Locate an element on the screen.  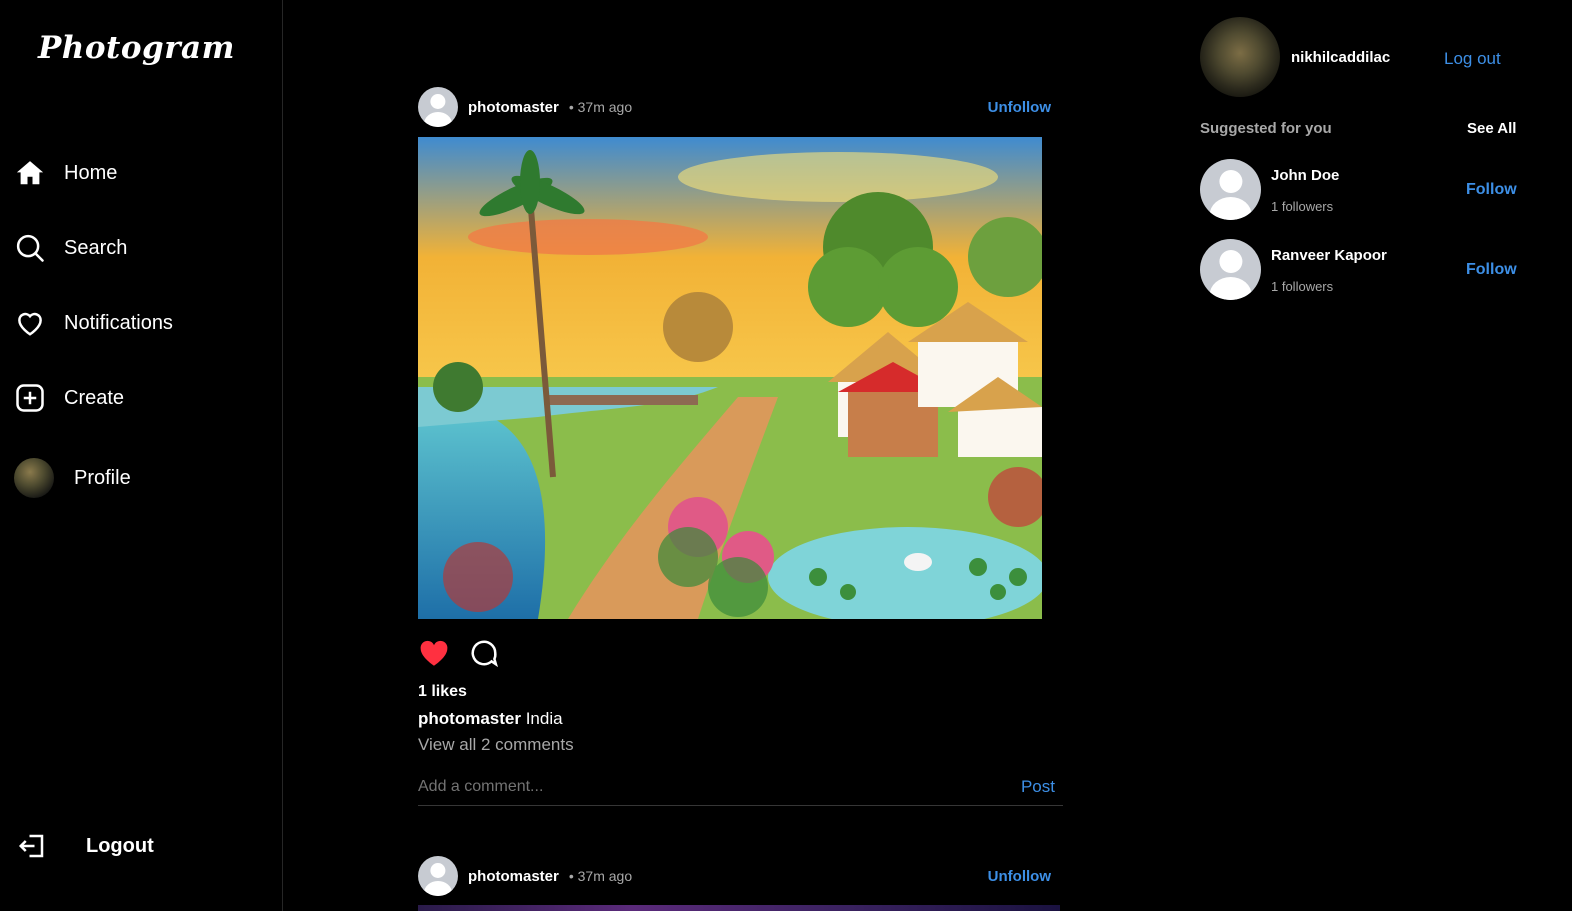
avatar is located at coordinates (34, 478).